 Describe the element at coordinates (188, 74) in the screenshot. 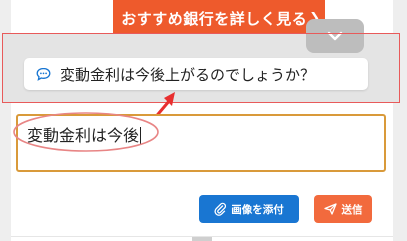

I see `suggestion-text: 変動金利は今後上がるのでしょうか？` at that location.